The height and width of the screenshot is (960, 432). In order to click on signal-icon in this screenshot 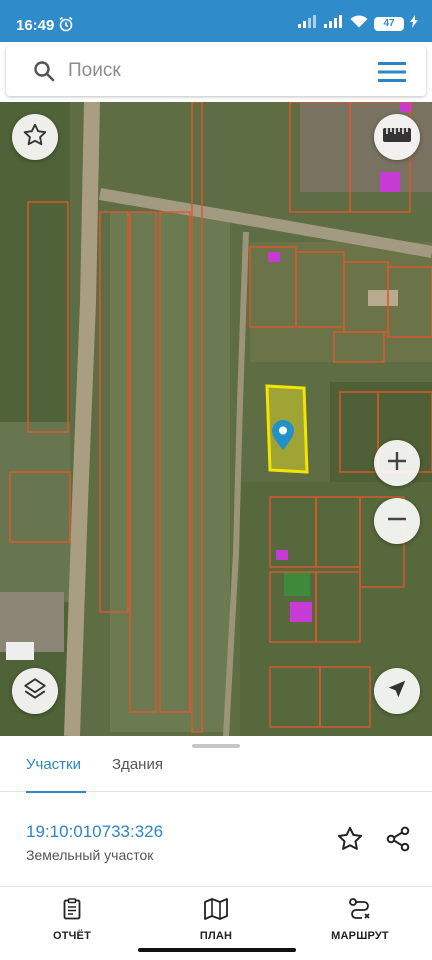, I will do `click(308, 24)`.